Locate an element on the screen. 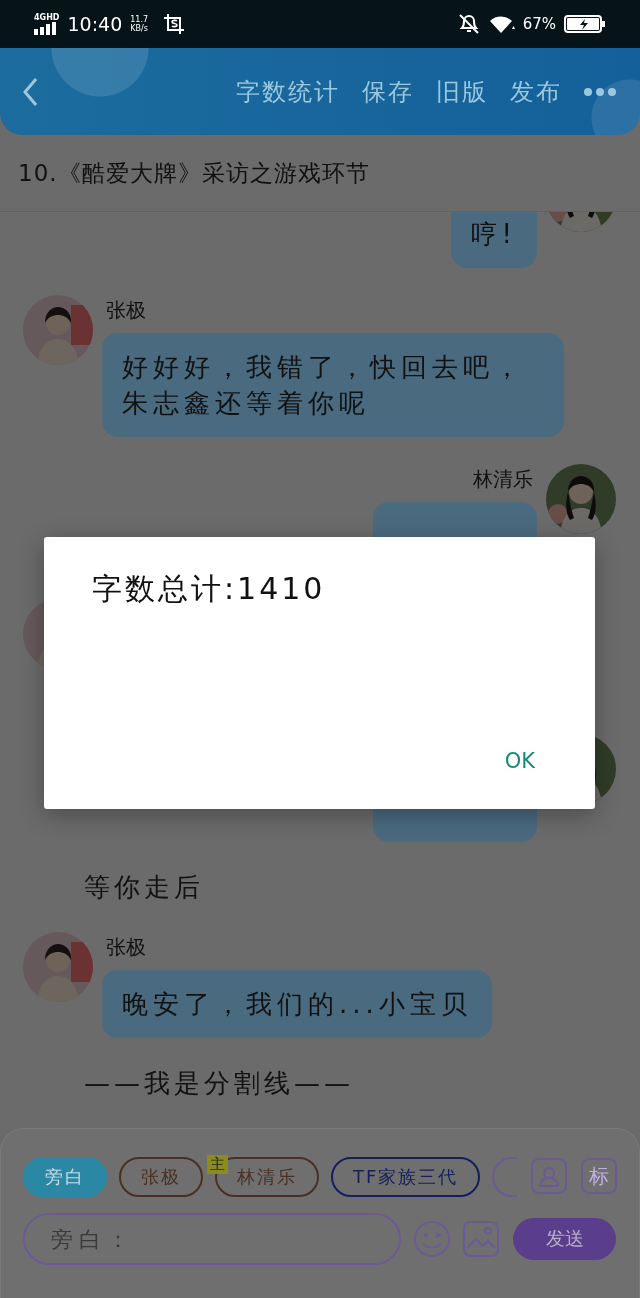 The width and height of the screenshot is (640, 1298). narration-text: ——我是分割线—— is located at coordinates (219, 1083).